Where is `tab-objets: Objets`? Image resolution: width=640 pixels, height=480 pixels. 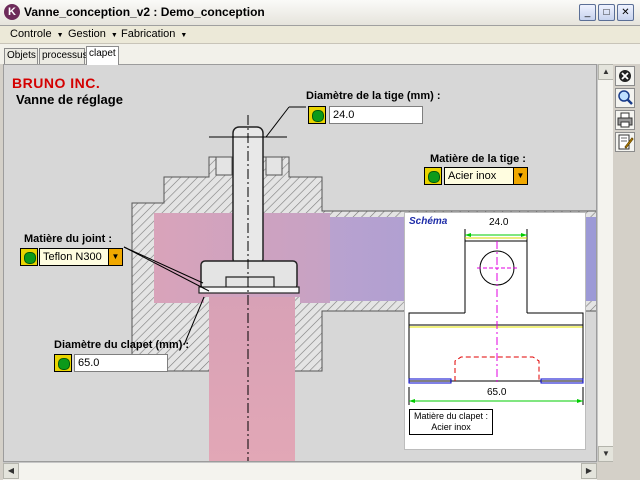 tab-objets: Objets is located at coordinates (21, 56).